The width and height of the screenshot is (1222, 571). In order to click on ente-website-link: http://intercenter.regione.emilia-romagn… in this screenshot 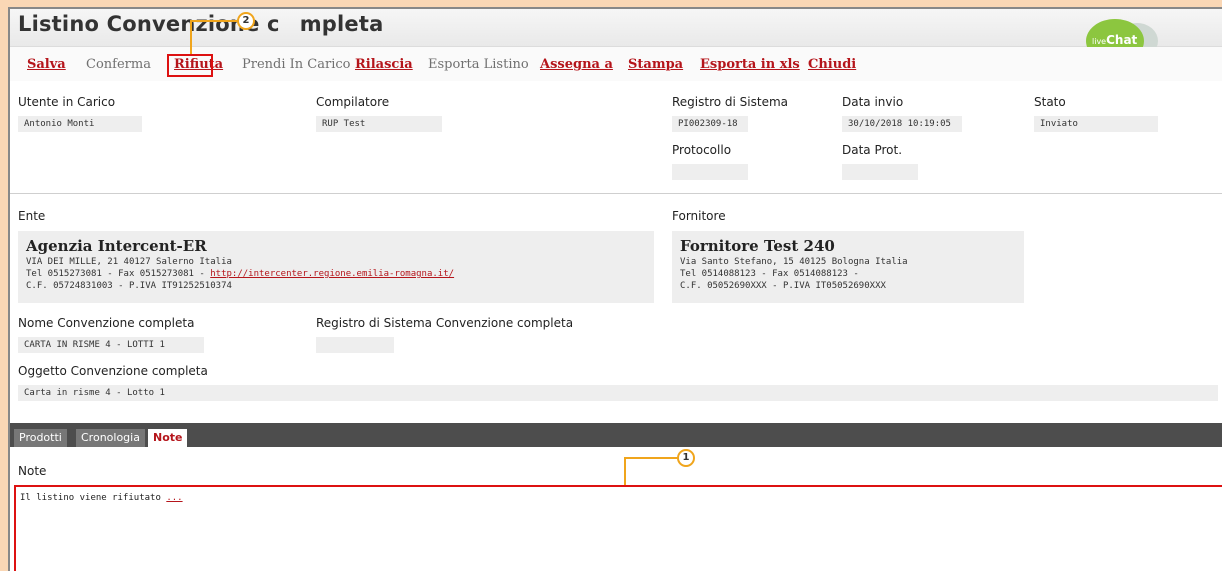, I will do `click(332, 274)`.